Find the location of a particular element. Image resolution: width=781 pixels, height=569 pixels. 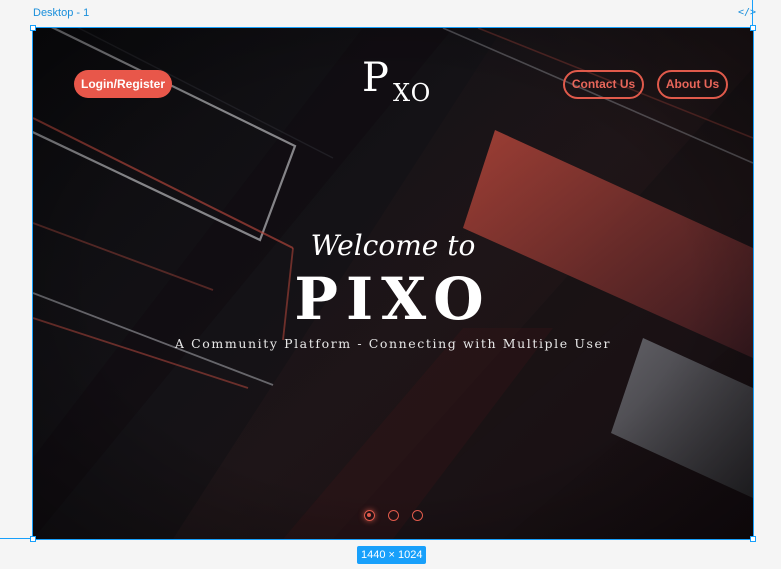

resize-handle-top-right is located at coordinates (753, 28).